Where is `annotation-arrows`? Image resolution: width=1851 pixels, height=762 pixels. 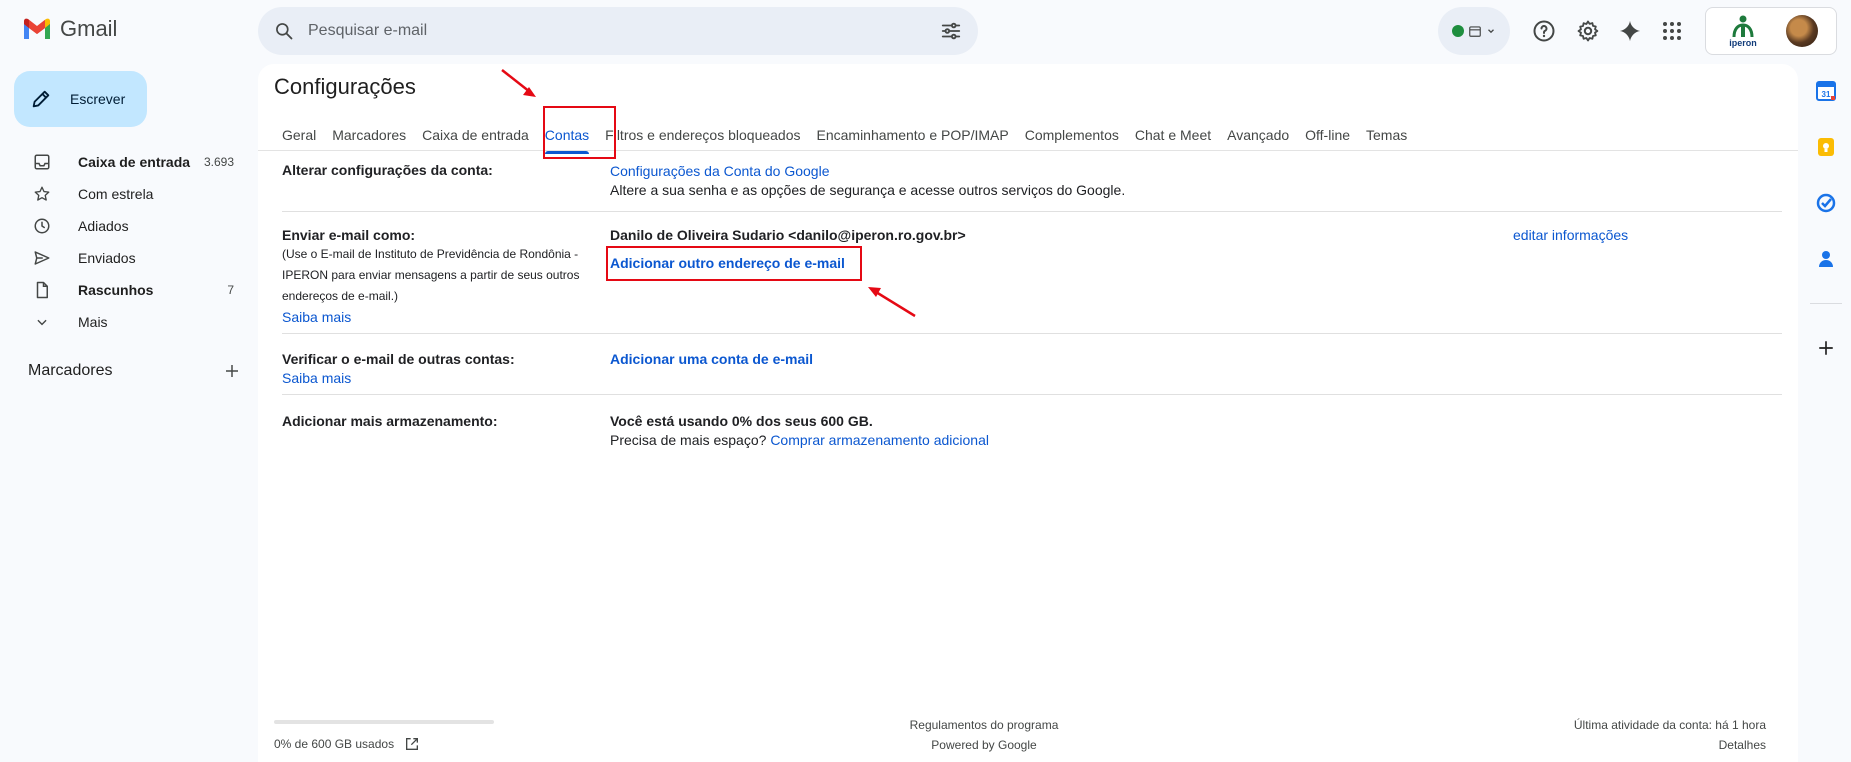
annotation-arrows is located at coordinates (708, 193).